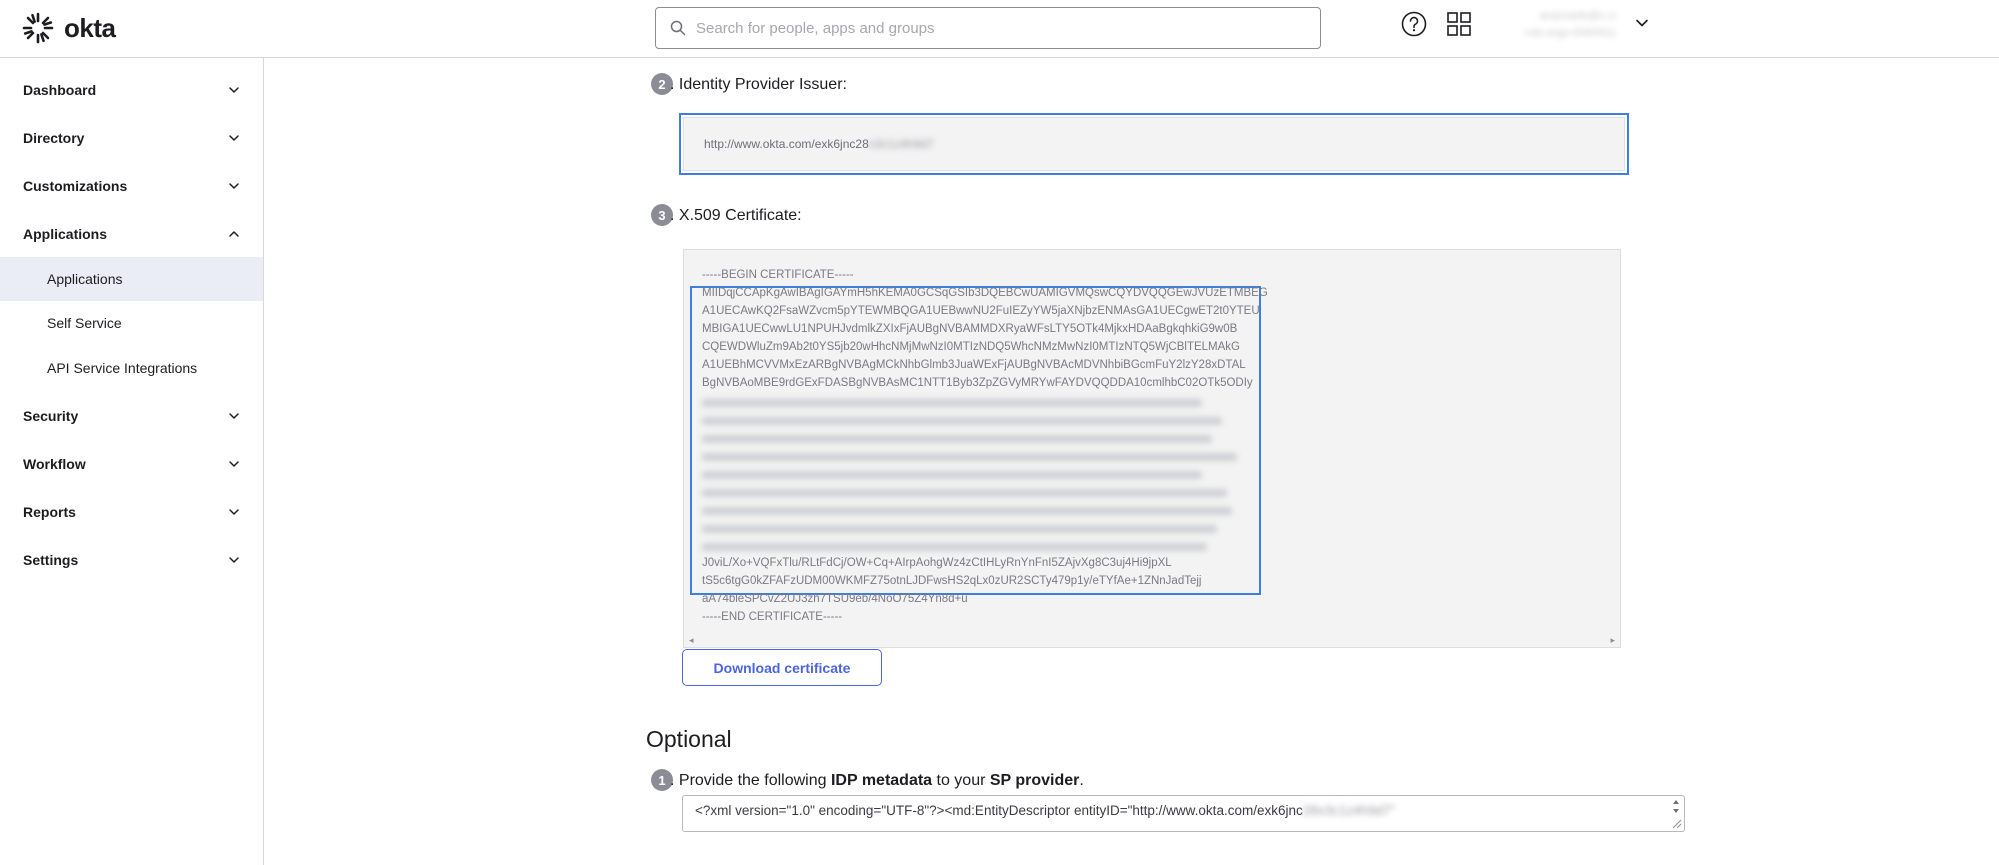 Image resolution: width=1999 pixels, height=865 pixels. I want to click on sidebar-subitem-api-service-integrations: API Service Integrations, so click(131, 368).